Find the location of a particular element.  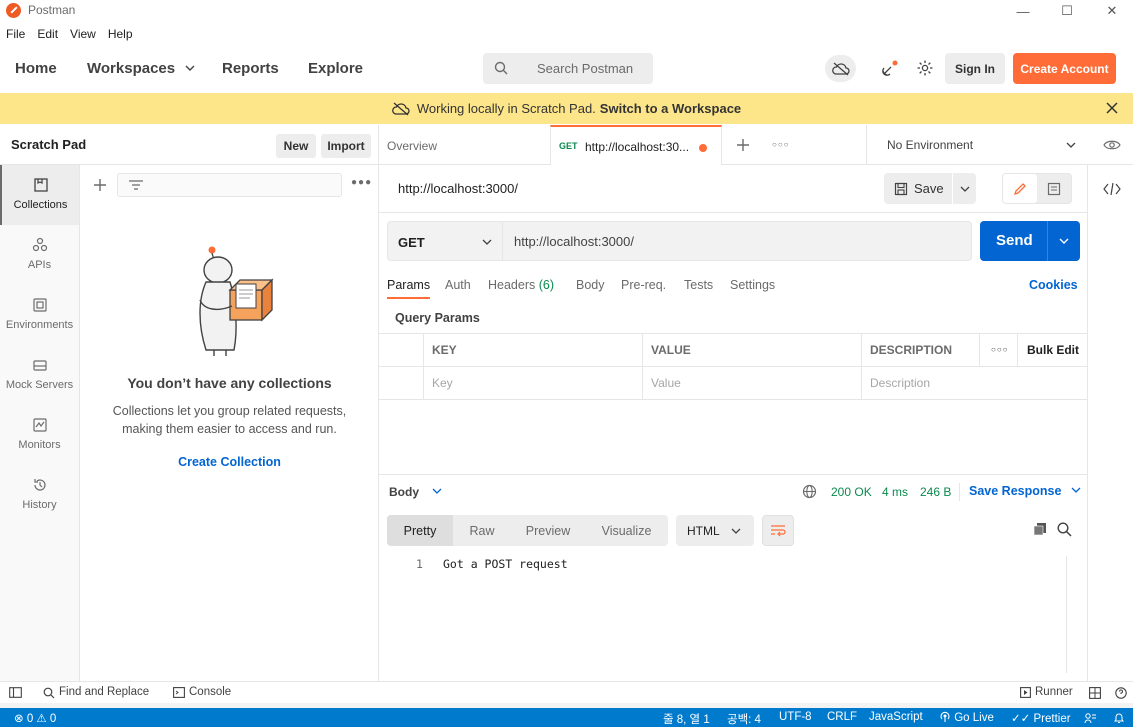

sidebar-item-monitors: Monitors is located at coordinates (39, 435).